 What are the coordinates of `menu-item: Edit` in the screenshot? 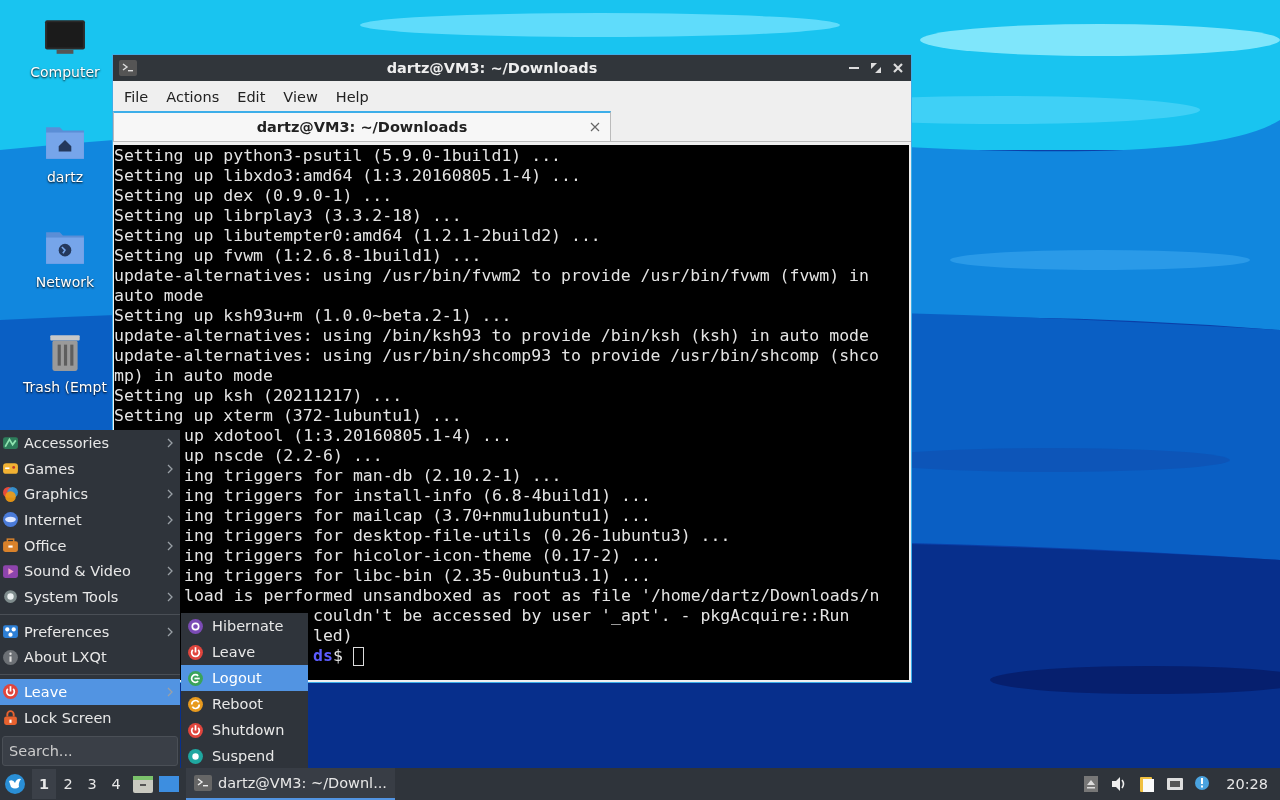 It's located at (251, 97).